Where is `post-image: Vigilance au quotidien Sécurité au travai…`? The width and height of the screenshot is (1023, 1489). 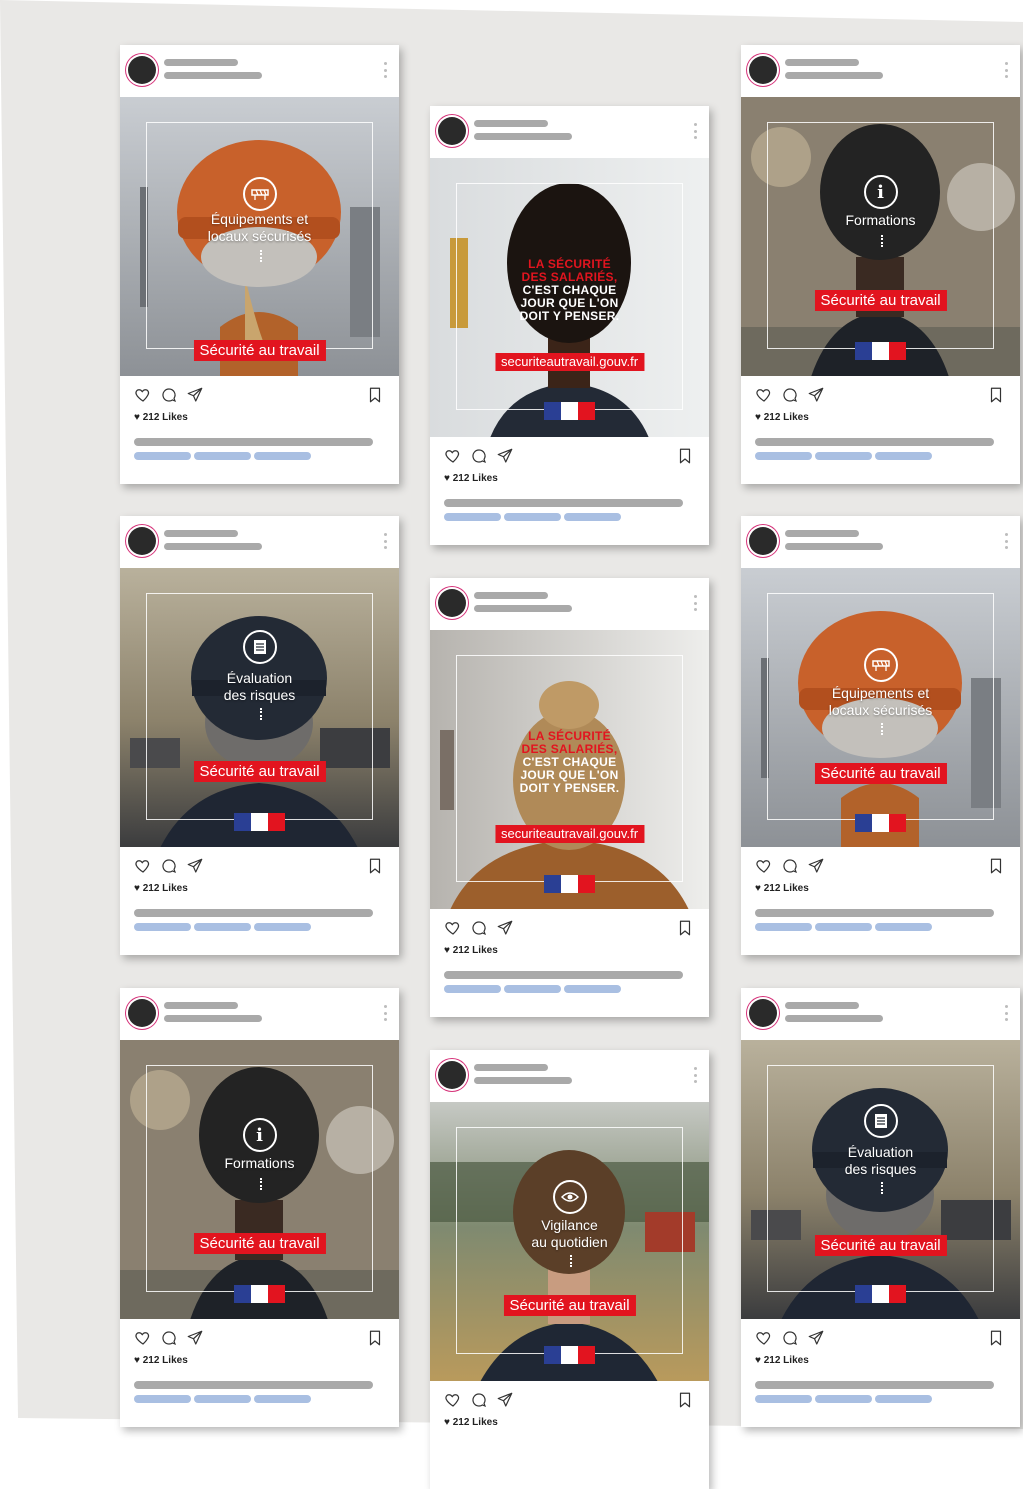 post-image: Vigilance au quotidien Sécurité au travai… is located at coordinates (569, 1241).